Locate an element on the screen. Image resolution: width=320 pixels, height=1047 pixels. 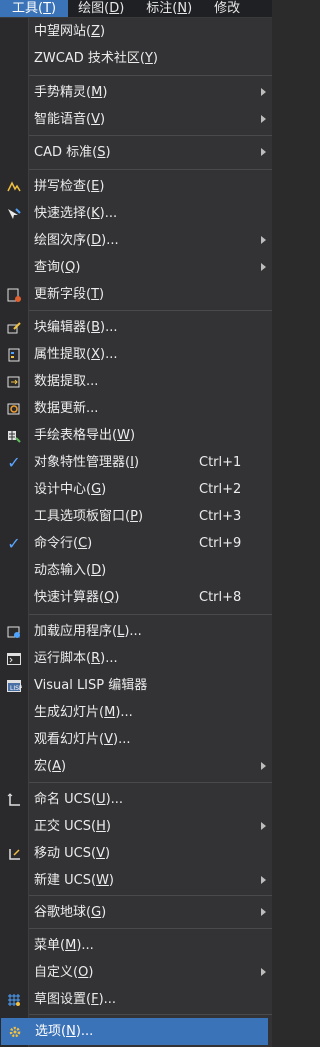
menu-item-32: 谷歌地球(G) is located at coordinates (136, 912).